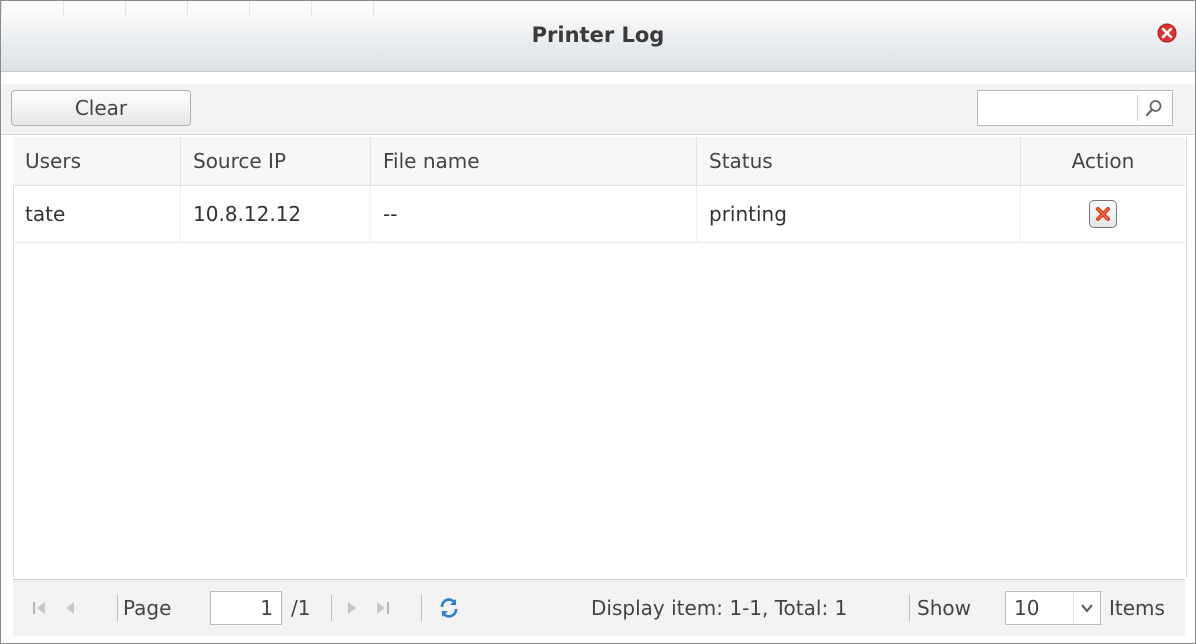  Describe the element at coordinates (534, 214) in the screenshot. I see `cell-file-name: --` at that location.